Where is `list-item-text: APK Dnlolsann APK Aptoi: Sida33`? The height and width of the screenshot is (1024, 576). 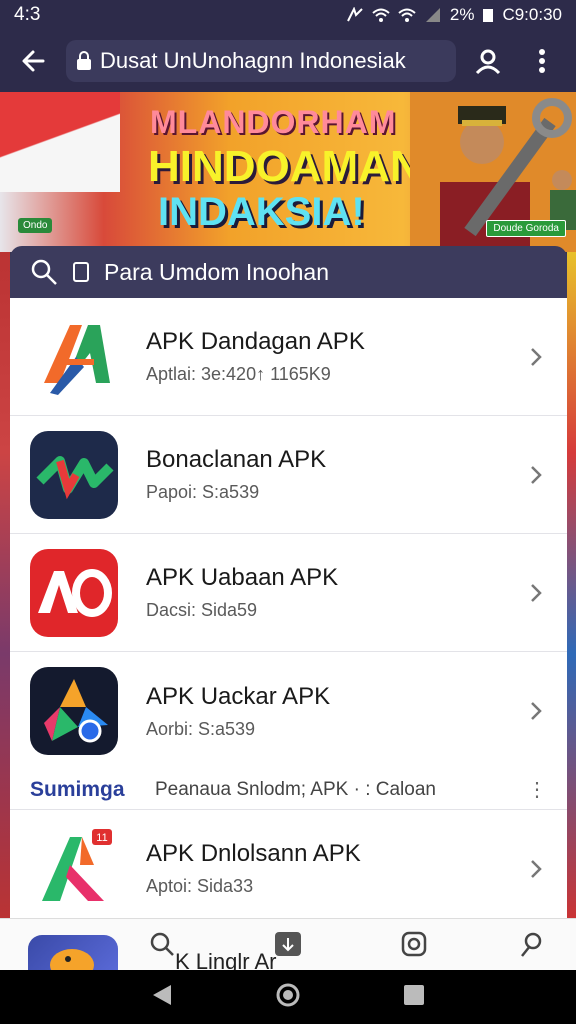
list-item-text: APK Dnlolsann APK Aptoi: Sida33 is located at coordinates (333, 868).